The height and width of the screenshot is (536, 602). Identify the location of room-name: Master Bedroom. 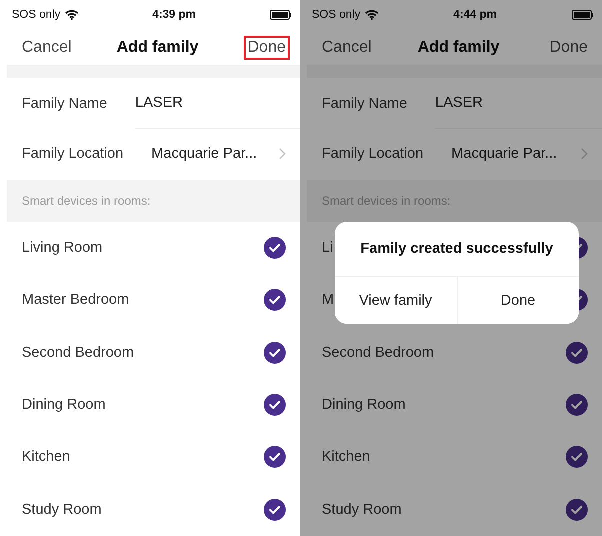
(76, 300).